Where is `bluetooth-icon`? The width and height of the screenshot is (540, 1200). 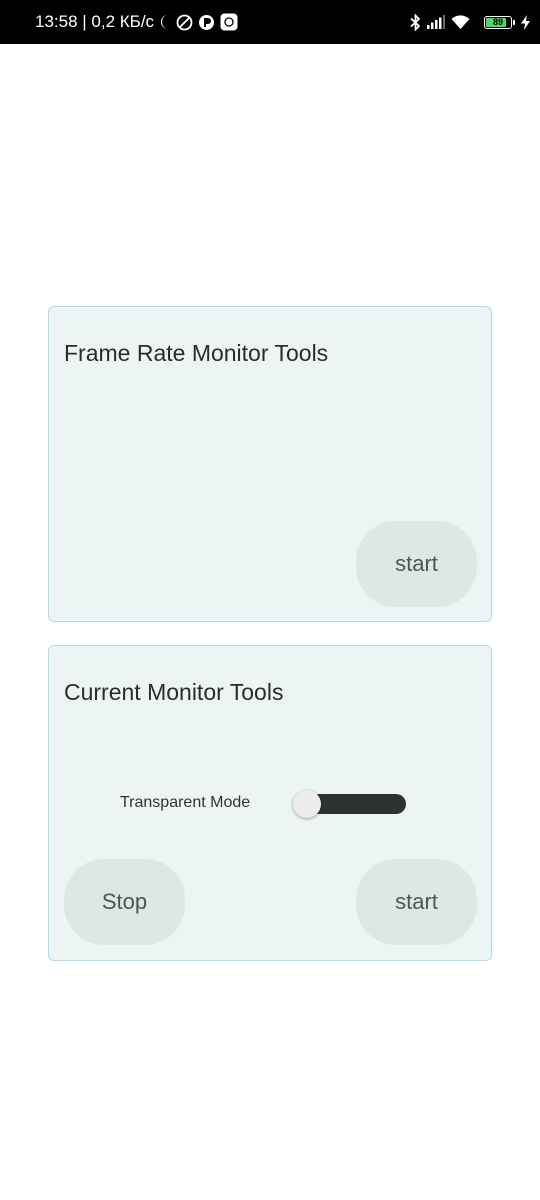
bluetooth-icon is located at coordinates (415, 22).